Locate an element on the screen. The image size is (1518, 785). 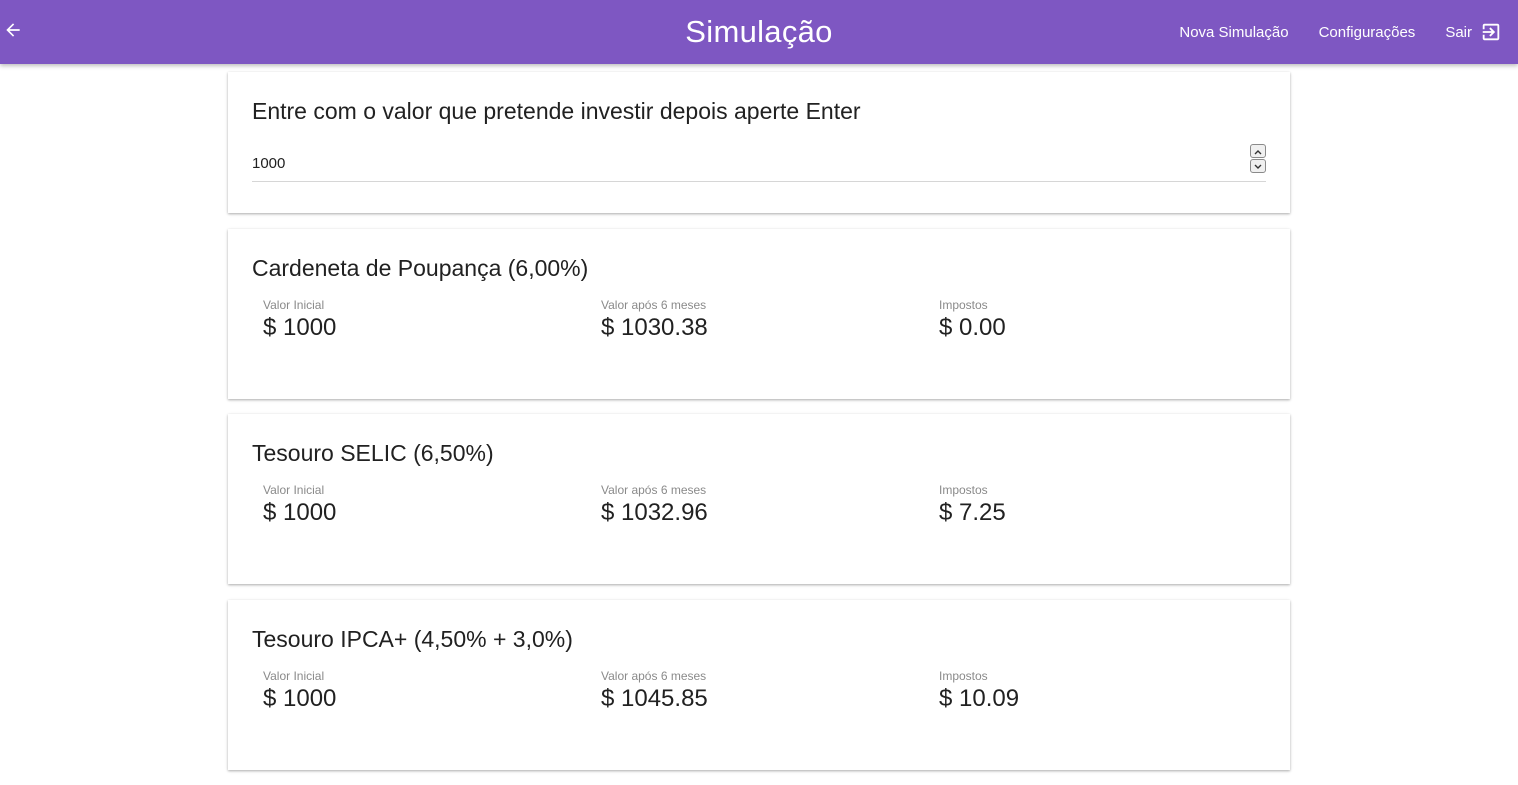
investment-title: Tesouro SELIC (6,50%) is located at coordinates (373, 453).